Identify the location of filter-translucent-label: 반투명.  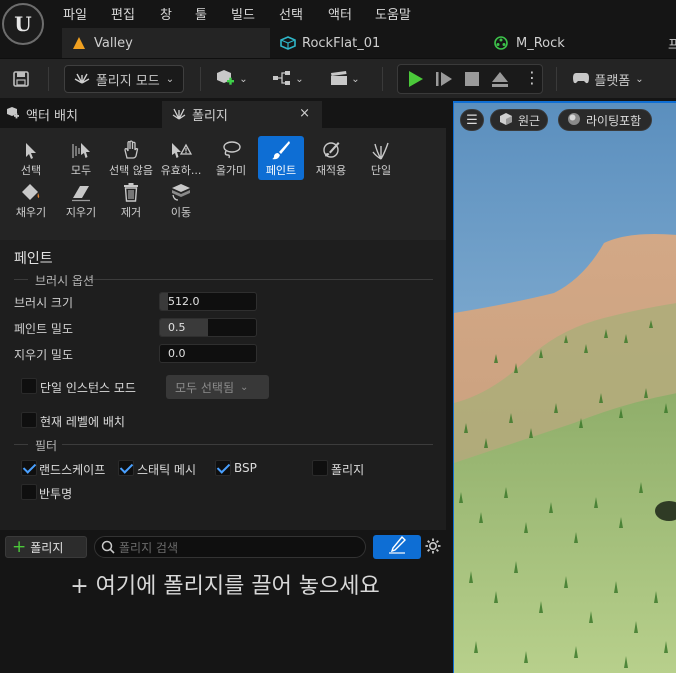
(56, 494).